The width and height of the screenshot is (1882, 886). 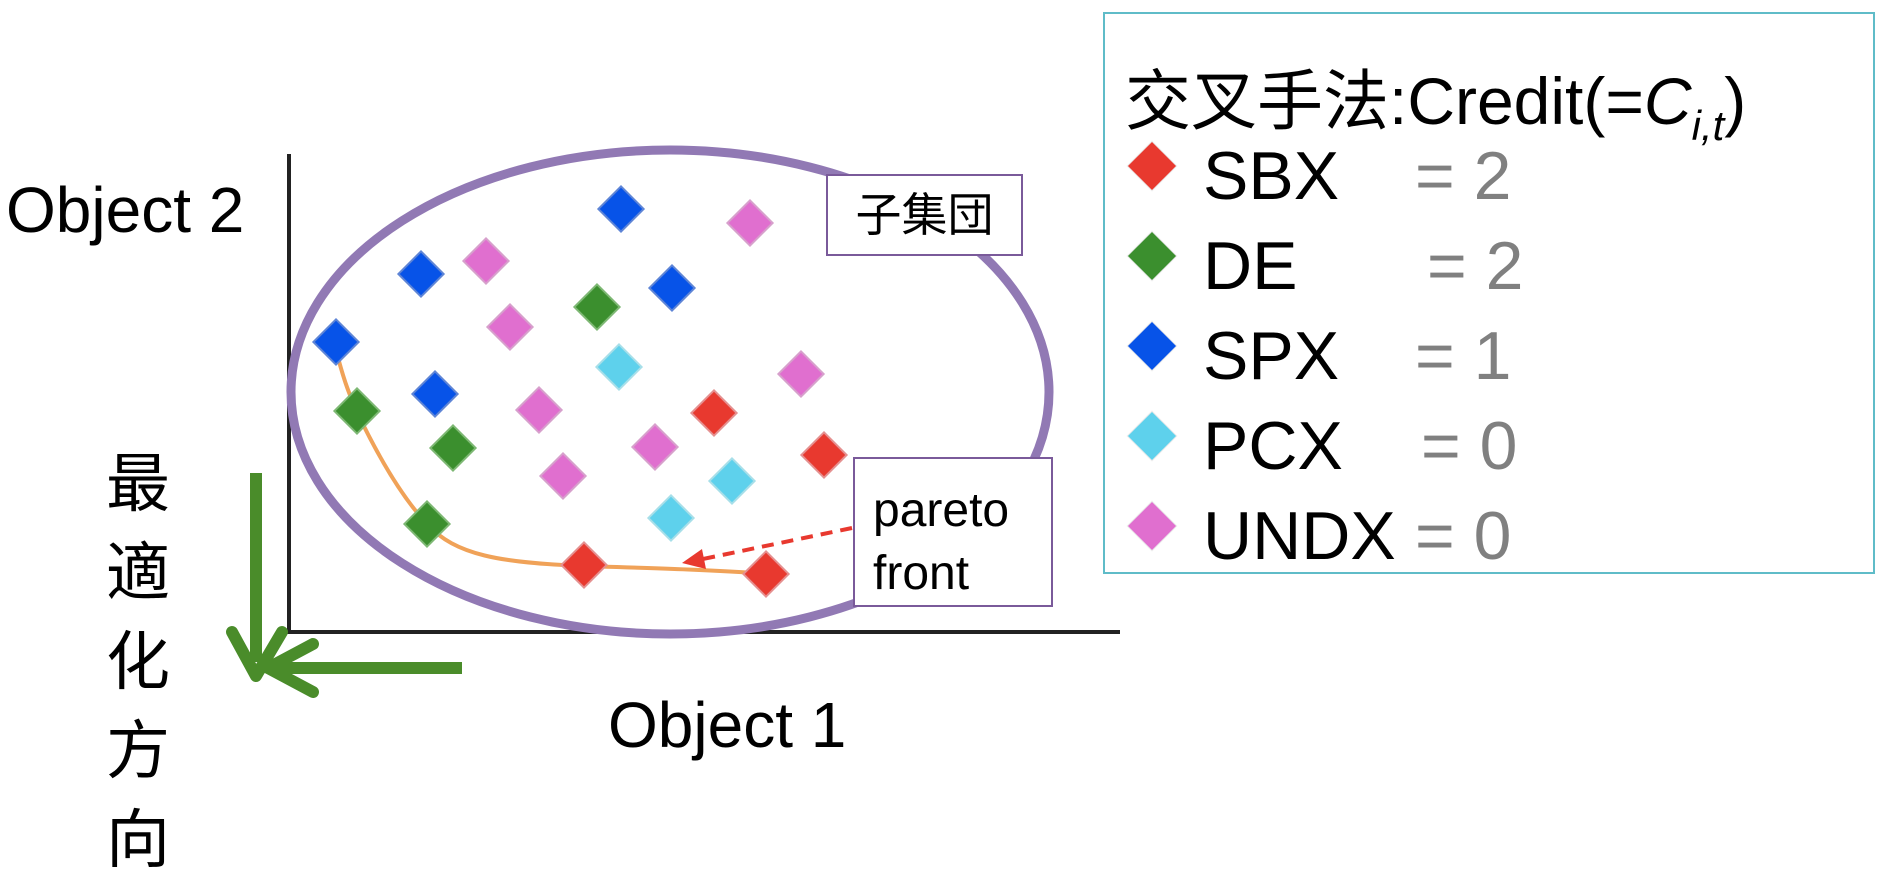 I want to click on legend-title-prefix: 交叉手法:Credit(=, so click(x=1384, y=101).